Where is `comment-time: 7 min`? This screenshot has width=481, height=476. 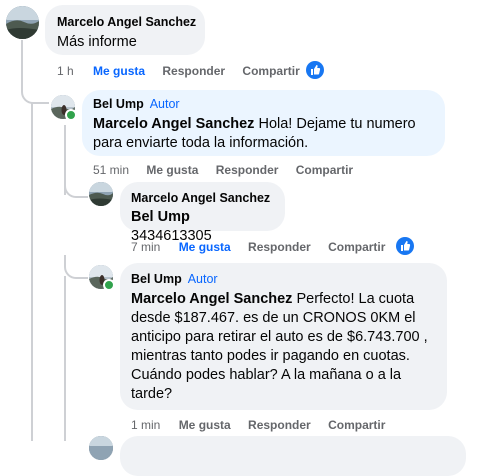
comment-time: 7 min is located at coordinates (145, 247).